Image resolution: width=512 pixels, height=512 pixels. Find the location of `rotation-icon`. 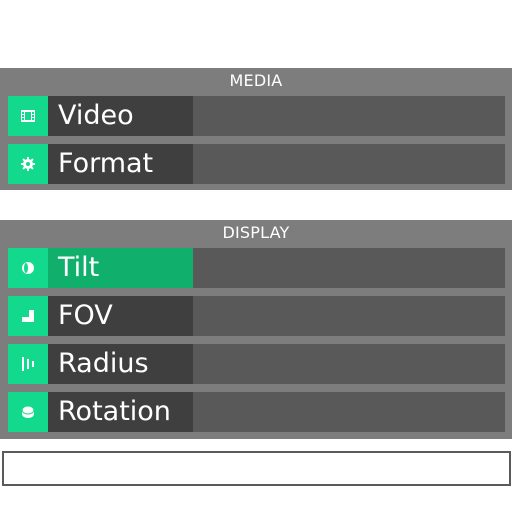

rotation-icon is located at coordinates (28, 412).